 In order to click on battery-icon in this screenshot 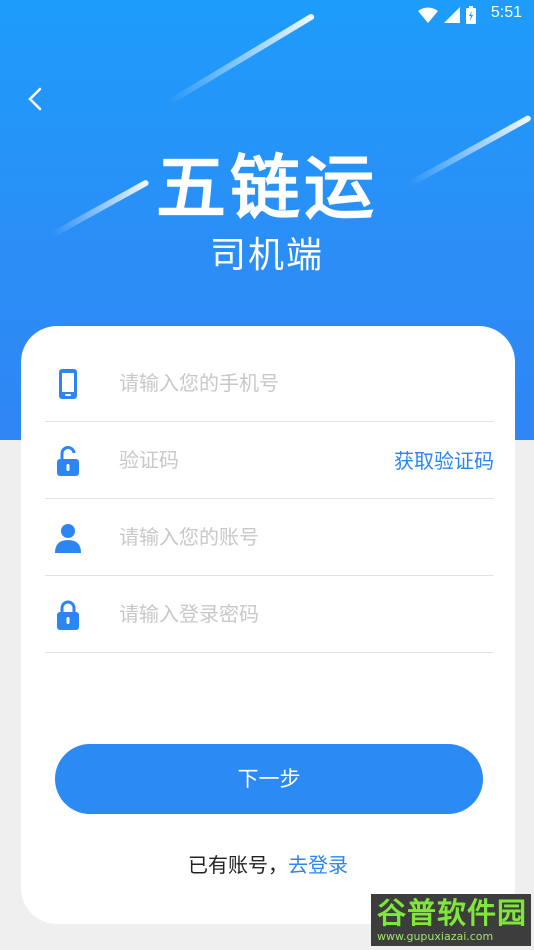, I will do `click(471, 15)`.